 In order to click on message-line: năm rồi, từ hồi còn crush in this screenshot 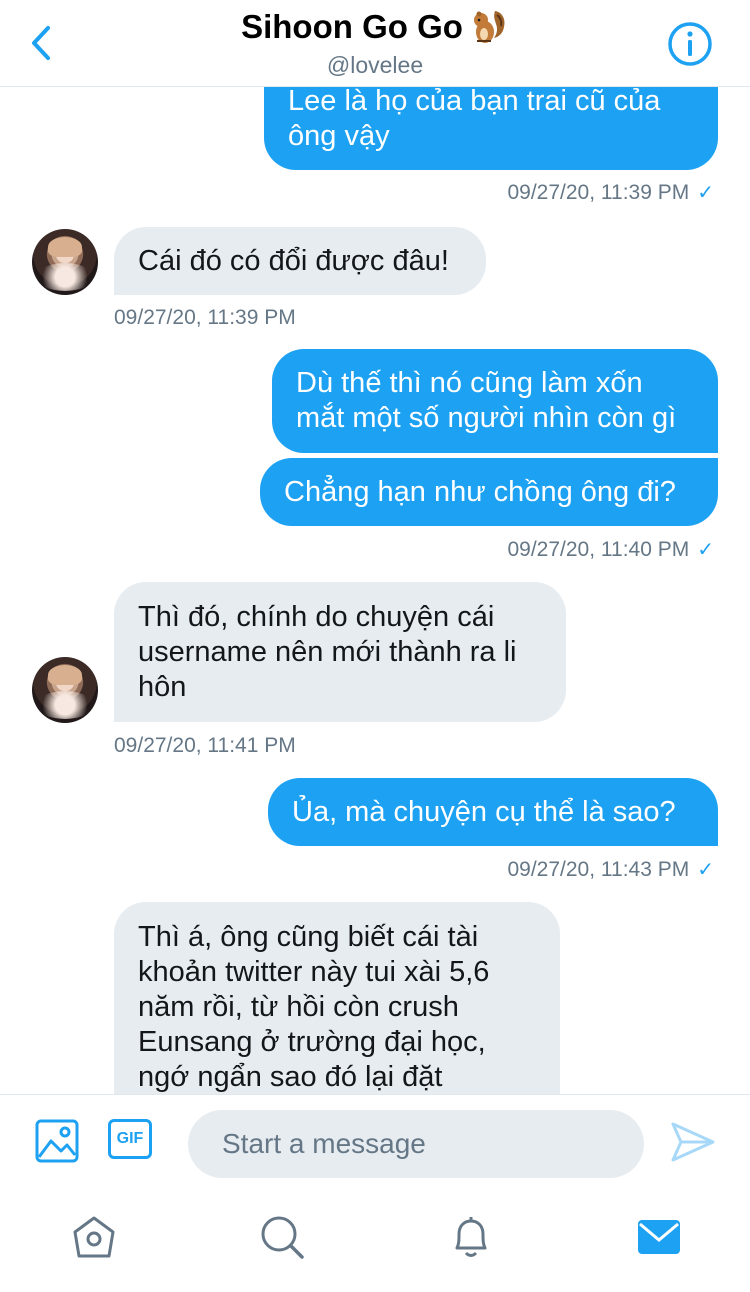, I will do `click(298, 1007)`.